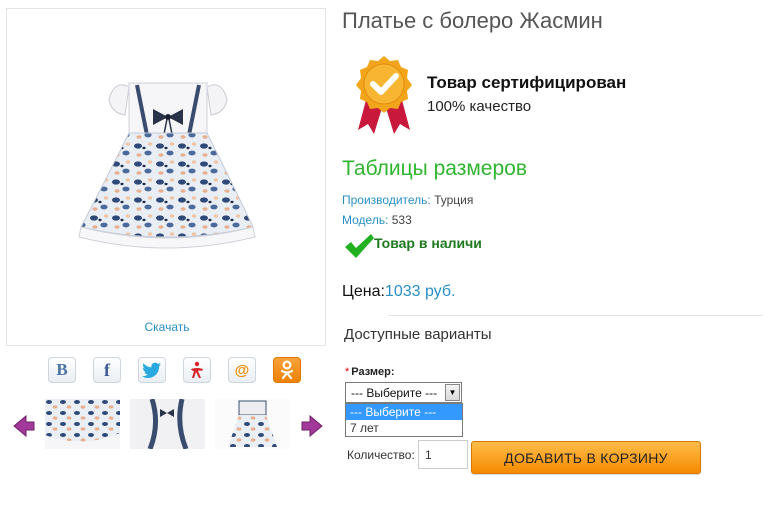 Image resolution: width=769 pixels, height=520 pixels. Describe the element at coordinates (434, 169) in the screenshot. I see `size-table-link: Таблицы размеров` at that location.